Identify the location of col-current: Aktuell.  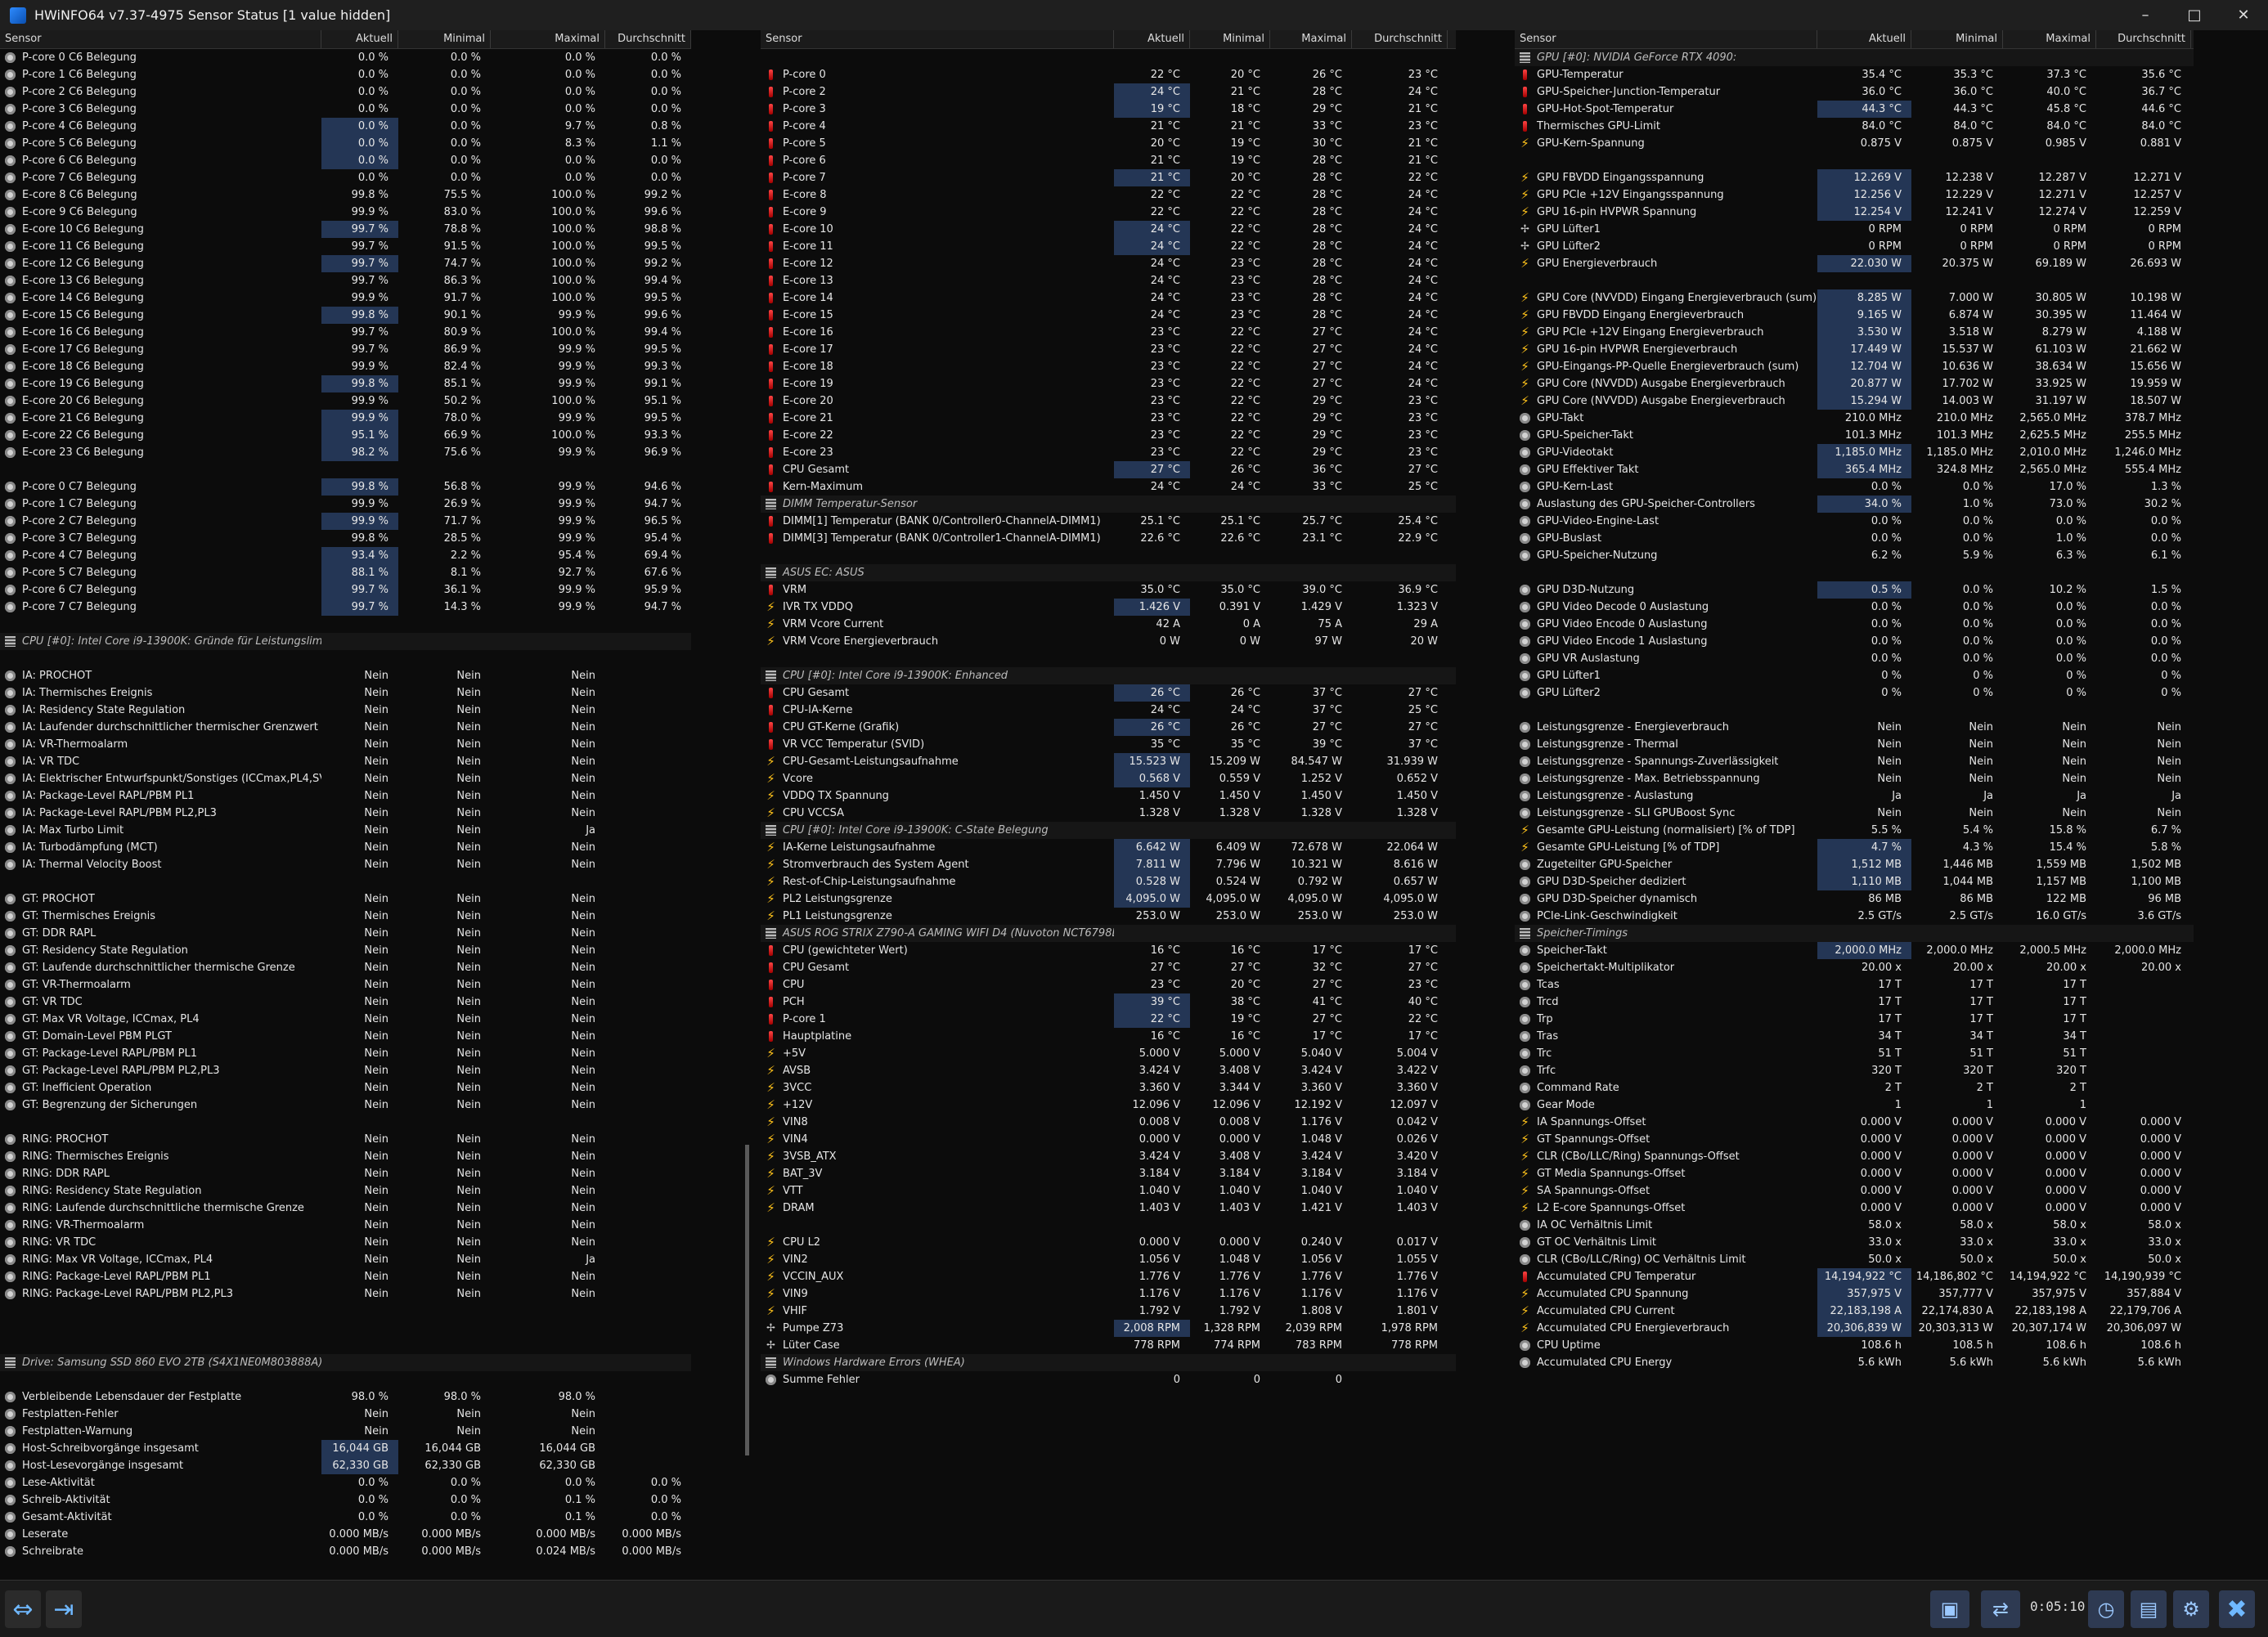
(1152, 39).